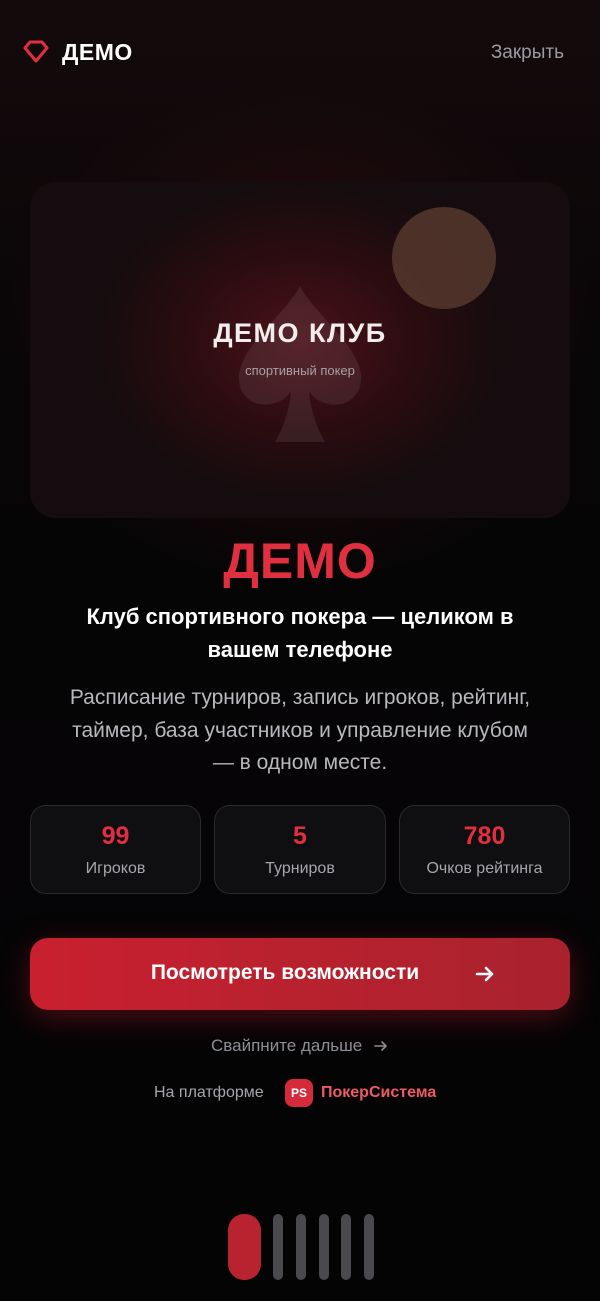  I want to click on cta-label: Посмотреть возможности, so click(285, 972).